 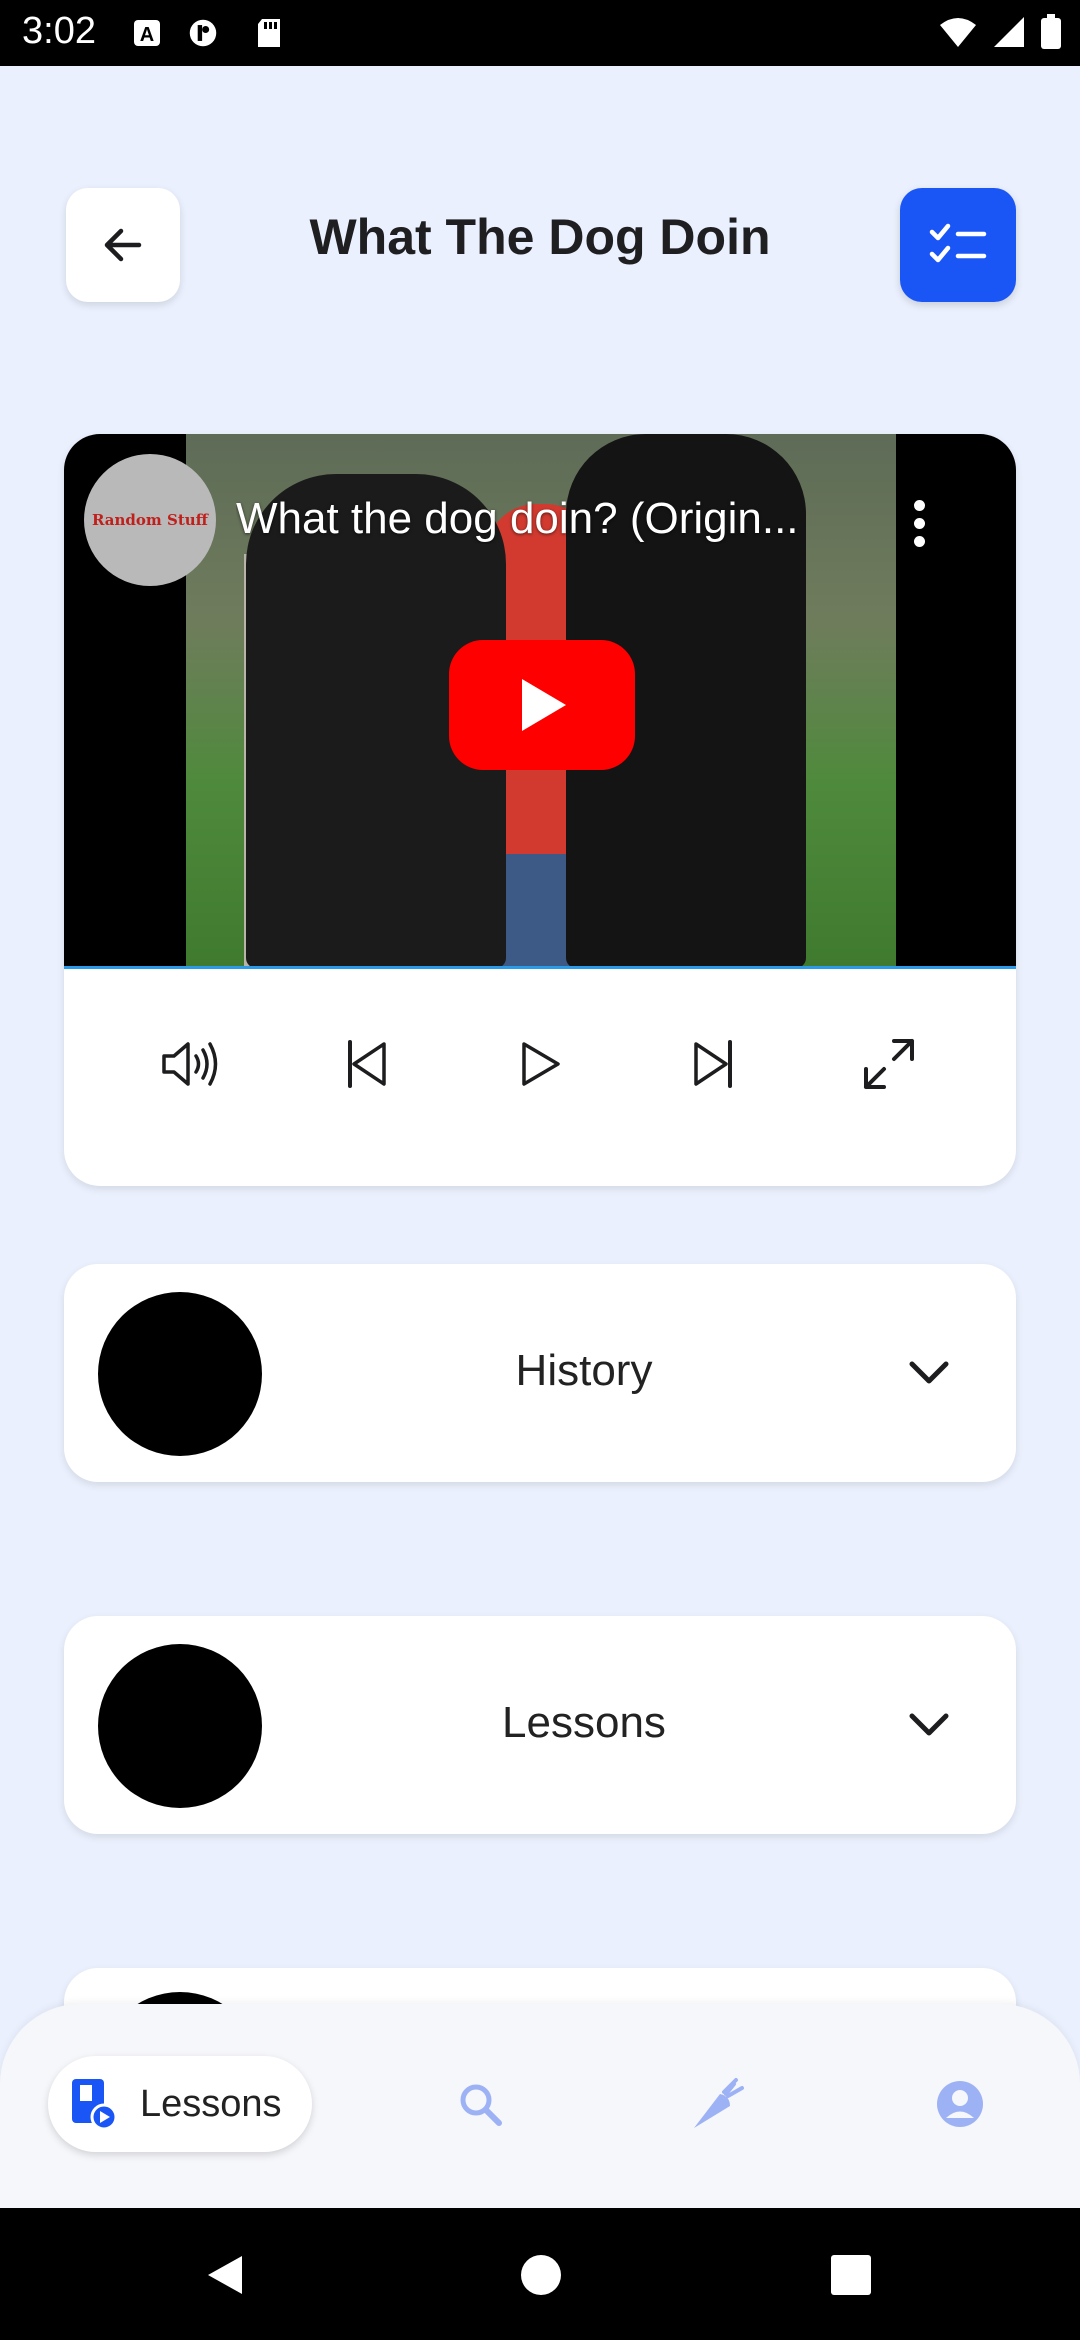 What do you see at coordinates (1009, 32) in the screenshot?
I see `signal-icon` at bounding box center [1009, 32].